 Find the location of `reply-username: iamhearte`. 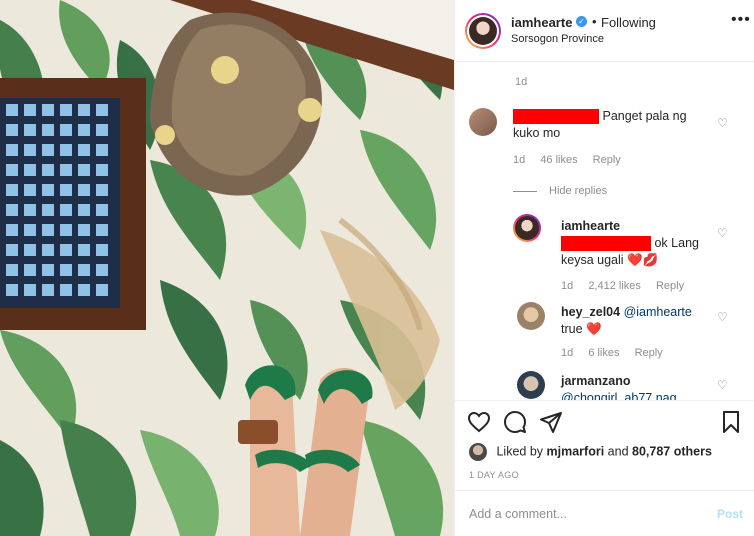

reply-username: iamhearte is located at coordinates (590, 226).